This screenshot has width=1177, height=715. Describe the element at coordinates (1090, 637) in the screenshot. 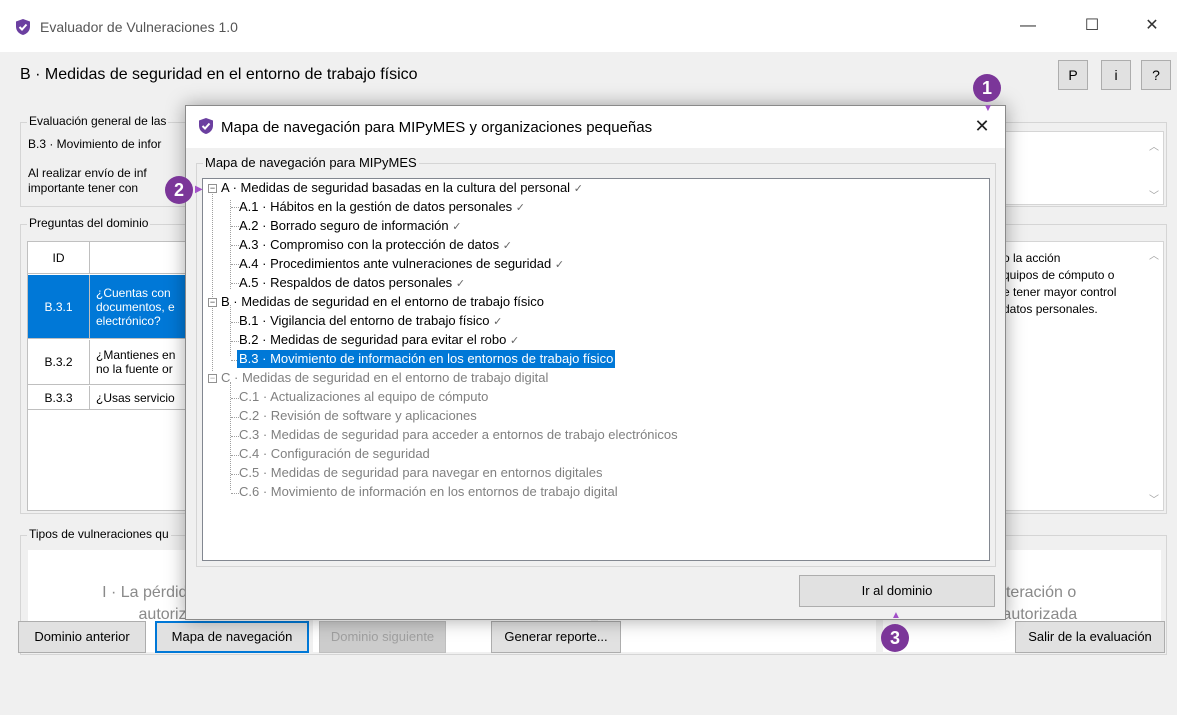

I see `salir-evaluacion-button: Salir de la evaluación` at that location.